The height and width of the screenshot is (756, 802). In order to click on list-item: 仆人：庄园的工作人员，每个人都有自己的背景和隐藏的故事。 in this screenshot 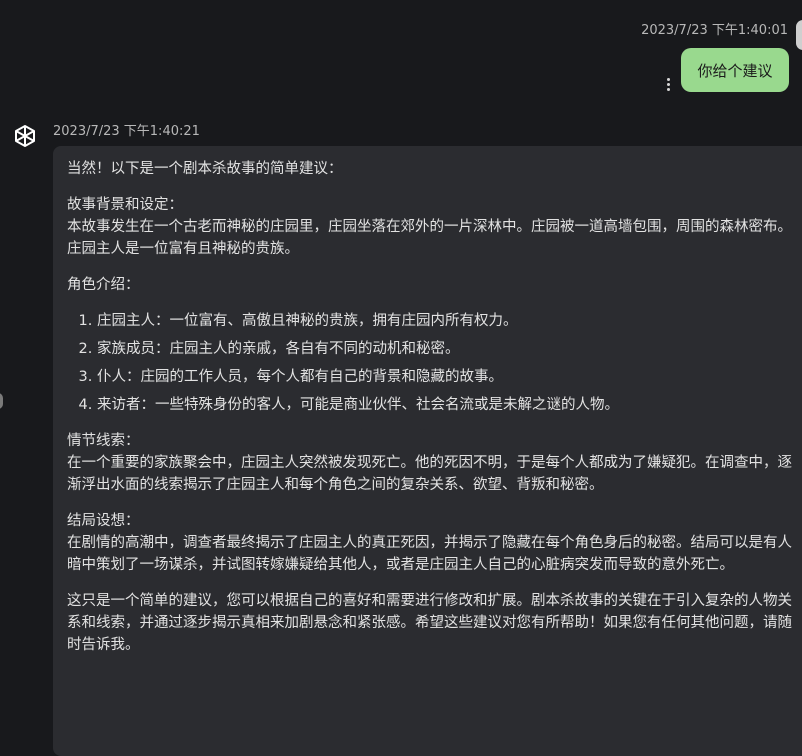, I will do `click(448, 377)`.